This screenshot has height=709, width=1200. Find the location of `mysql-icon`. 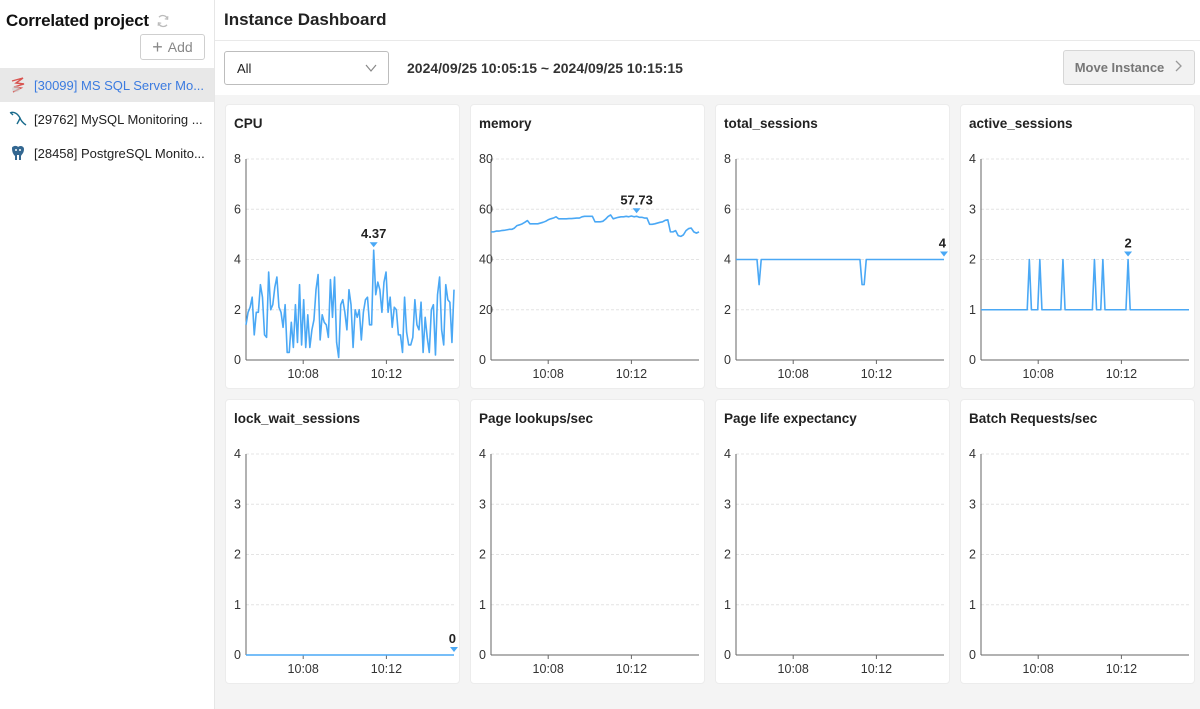

mysql-icon is located at coordinates (18, 119).